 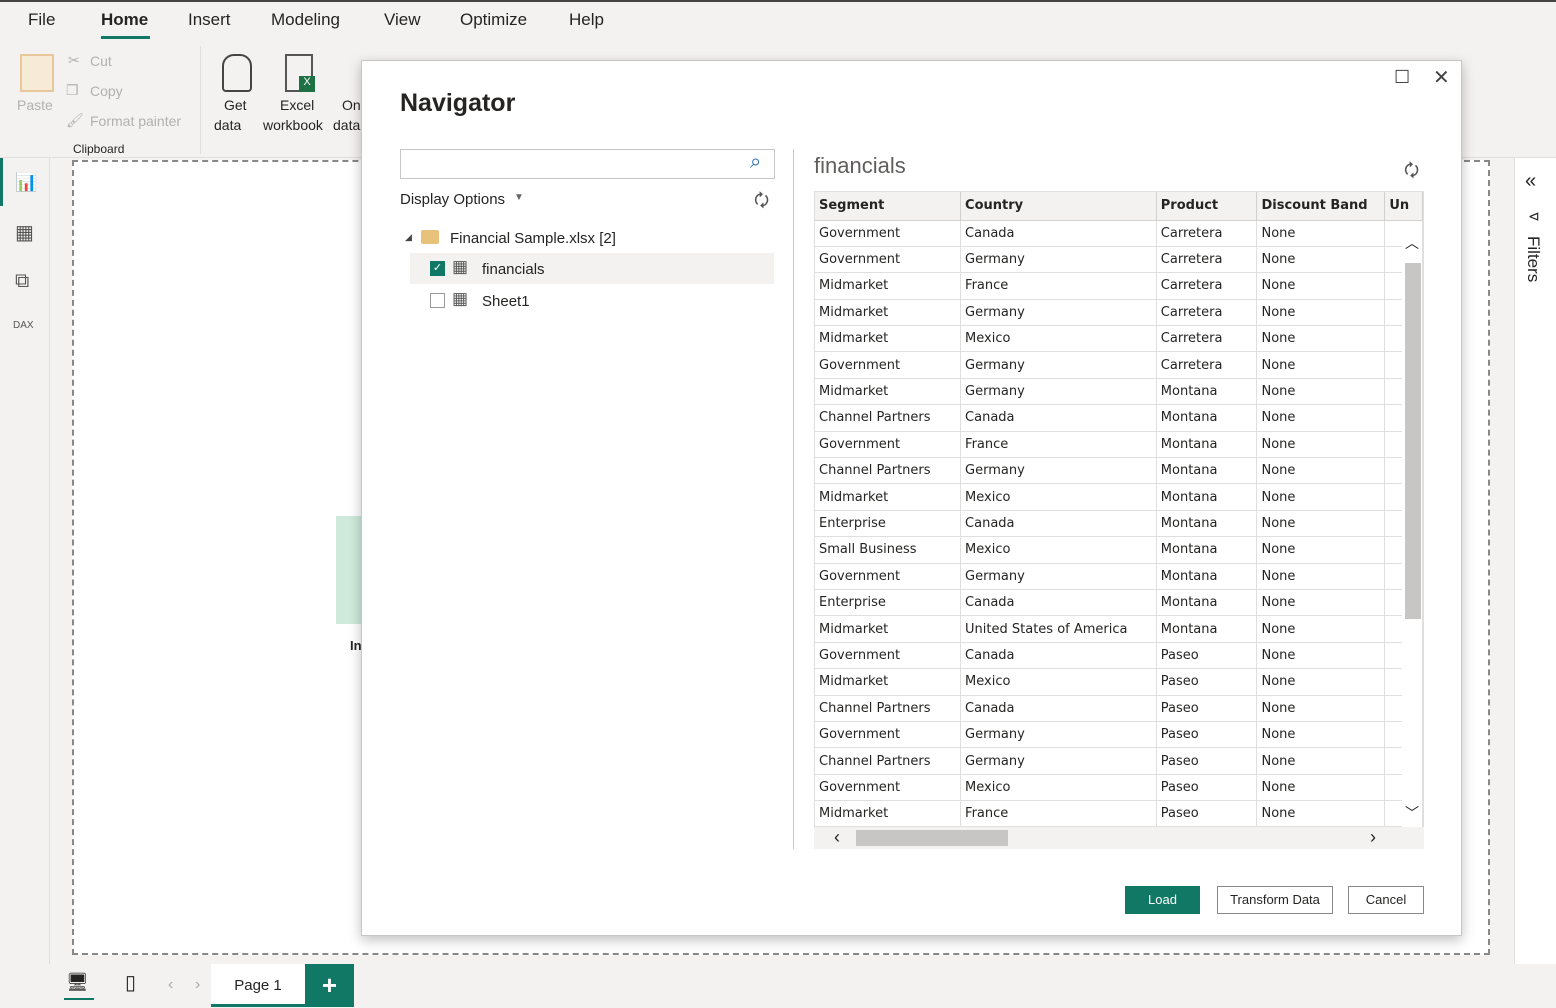 What do you see at coordinates (1119, 550) in the screenshot?
I see `table-row: Small Business Mexico Montana None` at bounding box center [1119, 550].